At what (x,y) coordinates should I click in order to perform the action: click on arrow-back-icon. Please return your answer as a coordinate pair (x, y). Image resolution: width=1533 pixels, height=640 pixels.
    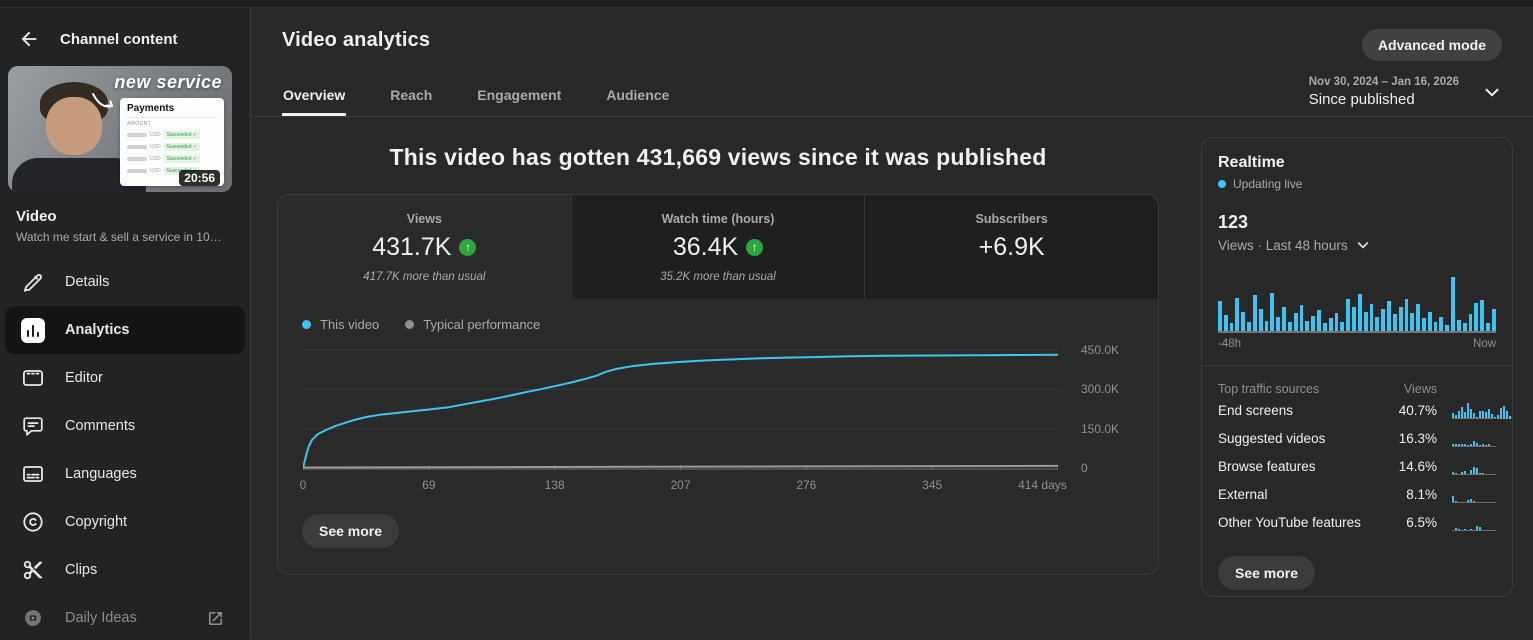
    Looking at the image, I should click on (29, 39).